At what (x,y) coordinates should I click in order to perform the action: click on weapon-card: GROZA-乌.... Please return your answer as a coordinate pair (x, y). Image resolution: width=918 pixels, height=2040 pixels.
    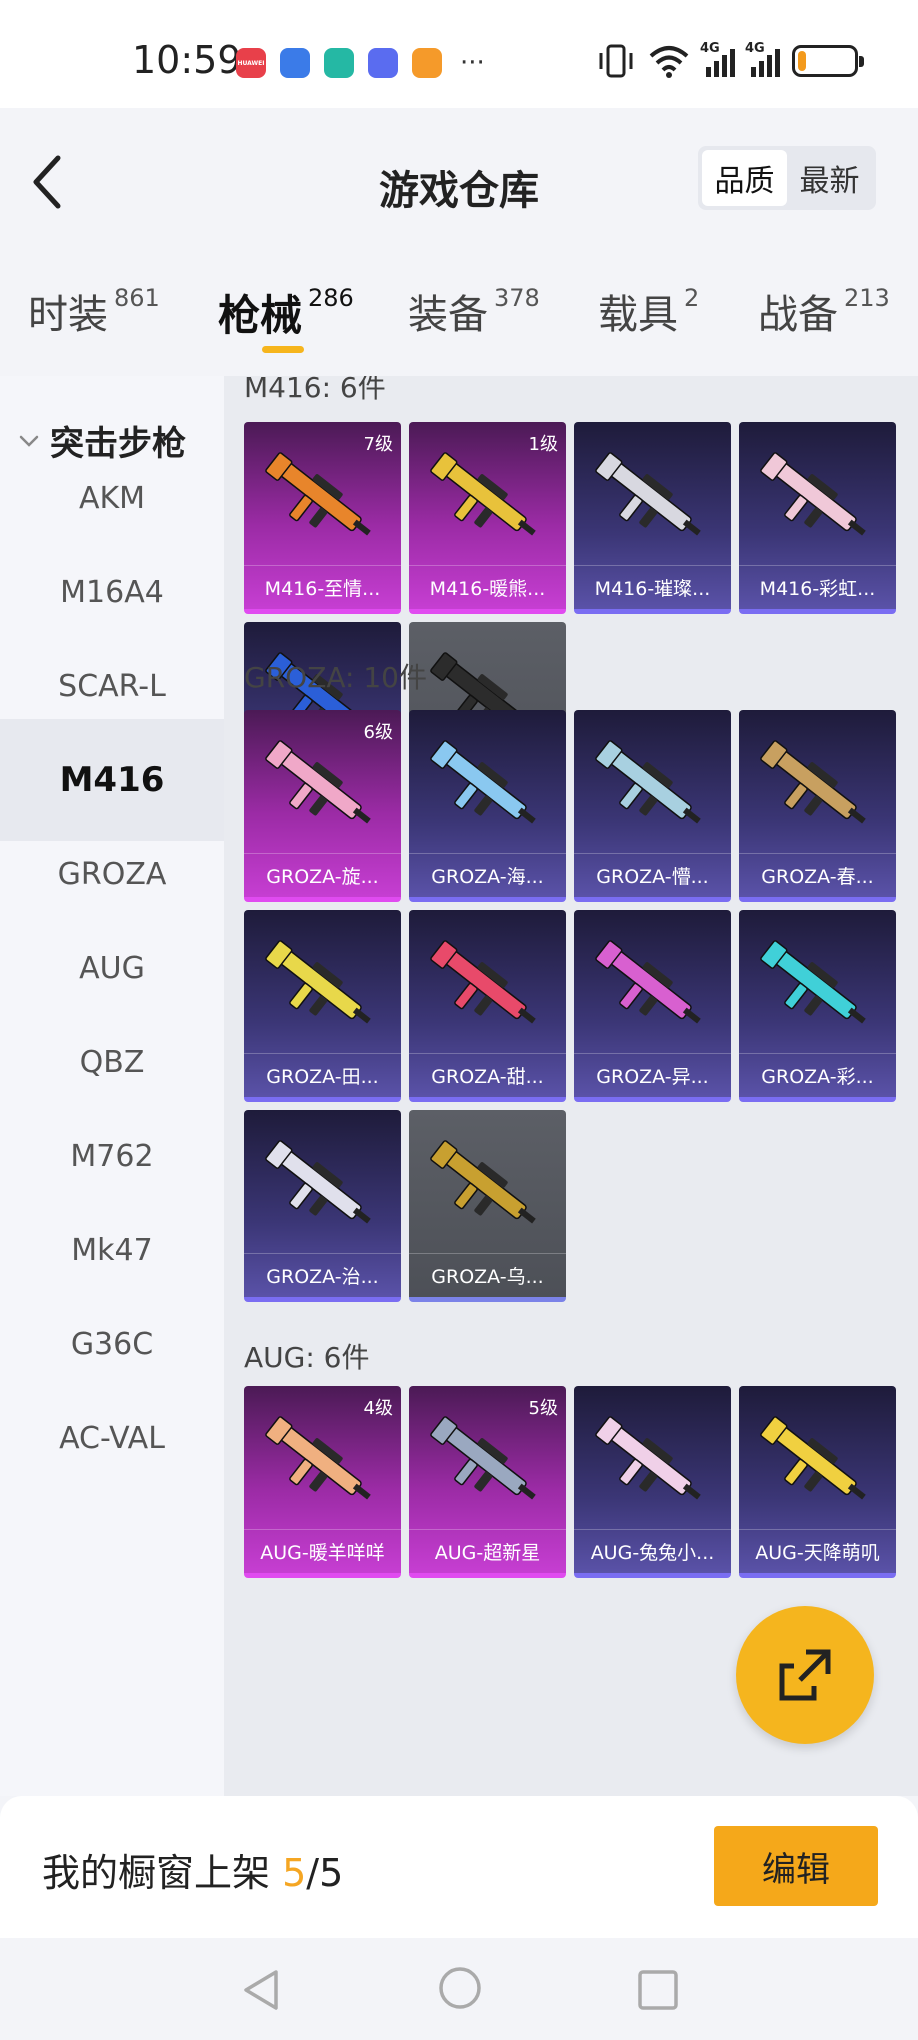
    Looking at the image, I should click on (487, 1206).